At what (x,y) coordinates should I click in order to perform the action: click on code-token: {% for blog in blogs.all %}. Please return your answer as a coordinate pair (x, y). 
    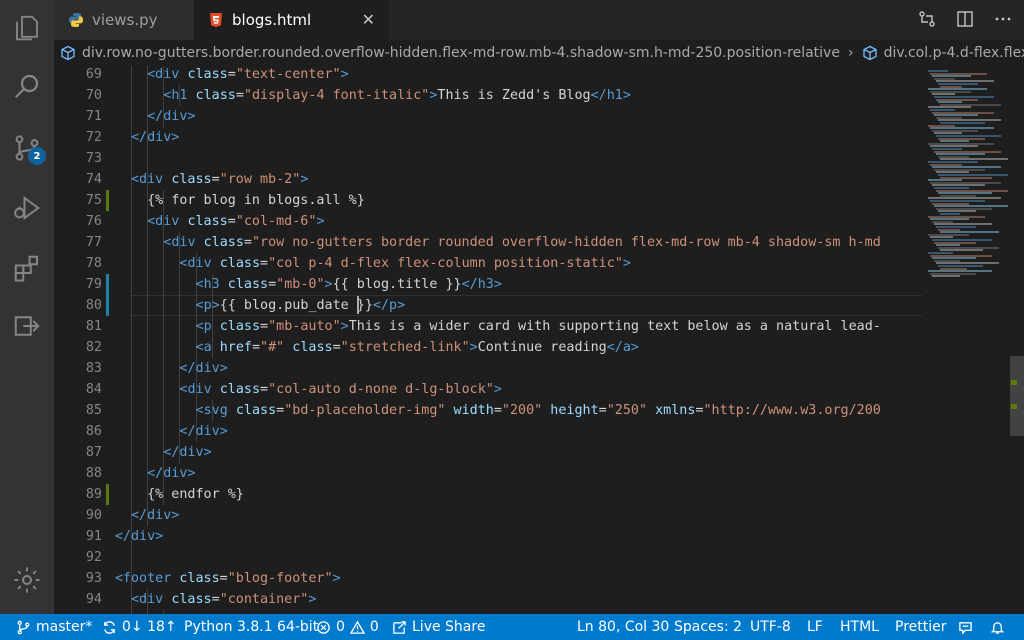
    Looking at the image, I should click on (256, 200).